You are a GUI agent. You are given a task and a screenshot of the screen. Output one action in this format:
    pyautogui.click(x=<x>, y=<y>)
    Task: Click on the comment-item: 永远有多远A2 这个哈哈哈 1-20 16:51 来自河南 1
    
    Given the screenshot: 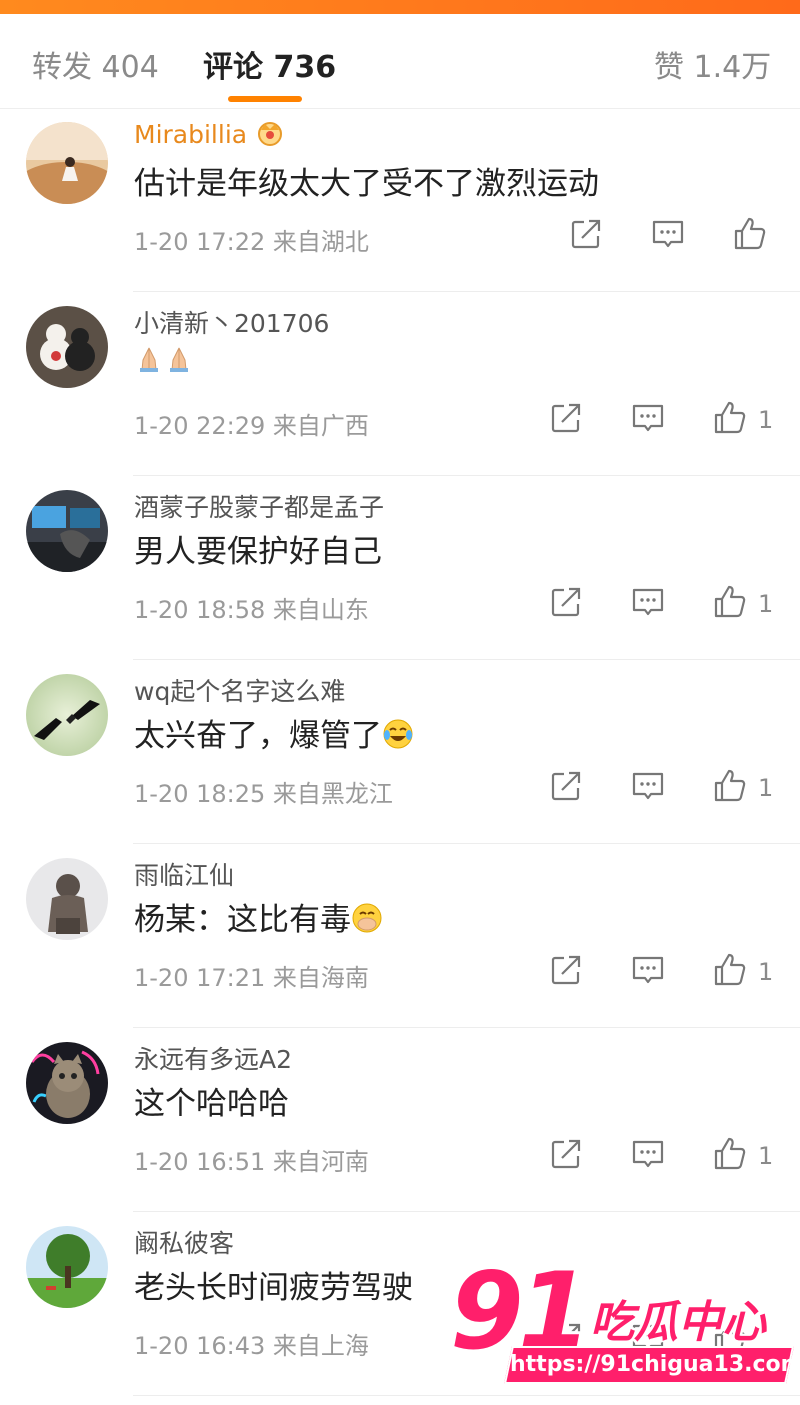 What is the action you would take?
    pyautogui.click(x=400, y=1120)
    